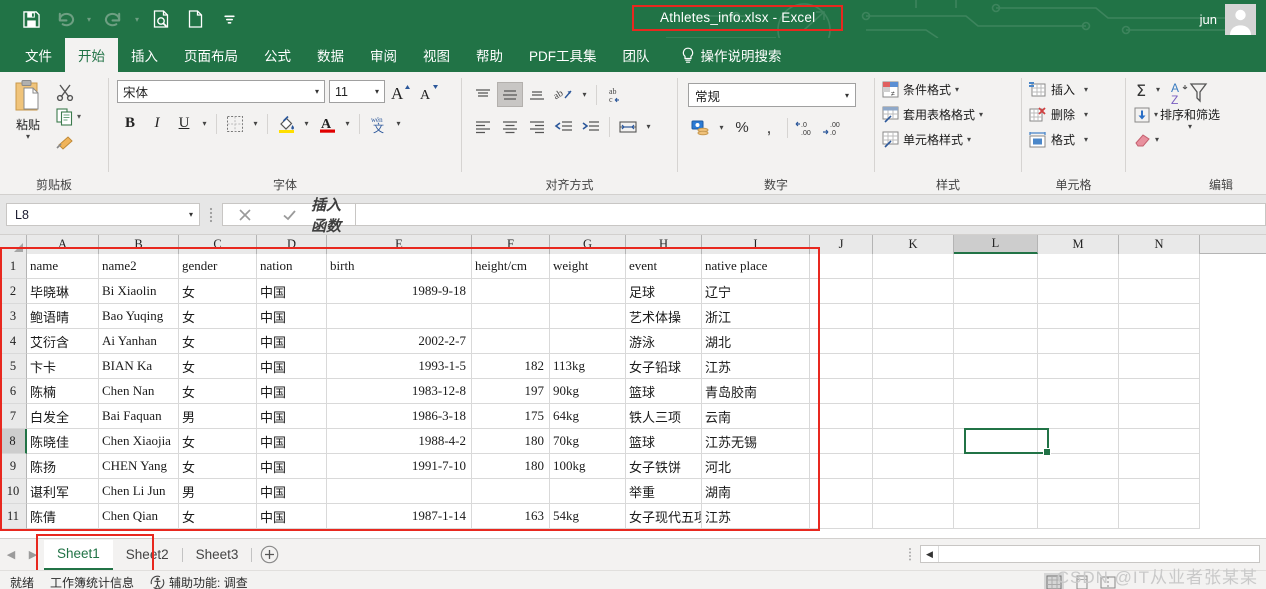 Image resolution: width=1266 pixels, height=589 pixels. What do you see at coordinates (63, 244) in the screenshot?
I see `column-header-a: A` at bounding box center [63, 244].